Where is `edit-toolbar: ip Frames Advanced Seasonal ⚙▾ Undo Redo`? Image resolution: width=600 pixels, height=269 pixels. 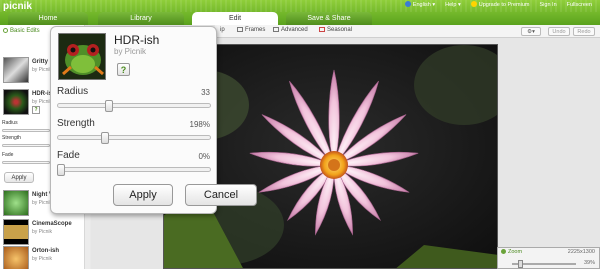 edit-toolbar: ip Frames Advanced Seasonal ⚙▾ Undo Redo is located at coordinates (407, 31).